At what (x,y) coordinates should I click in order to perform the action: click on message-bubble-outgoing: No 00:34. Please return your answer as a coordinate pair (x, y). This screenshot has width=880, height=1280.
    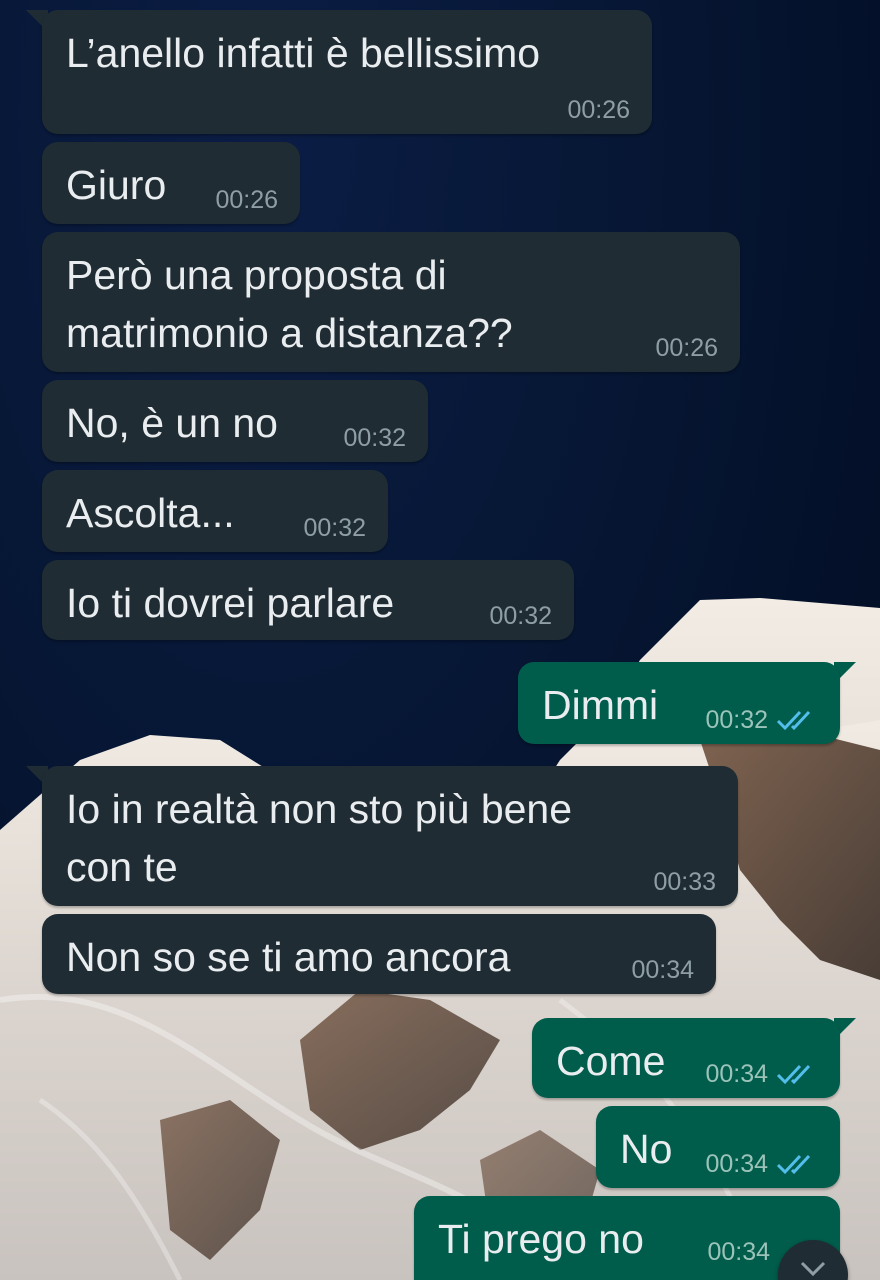
    Looking at the image, I should click on (718, 1147).